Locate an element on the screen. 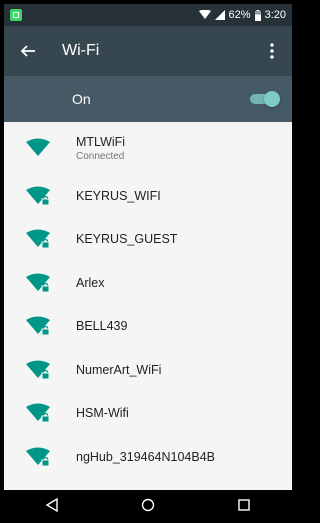 This screenshot has width=320, height=523. network-ssid: KEYRUS_WIFI is located at coordinates (118, 195).